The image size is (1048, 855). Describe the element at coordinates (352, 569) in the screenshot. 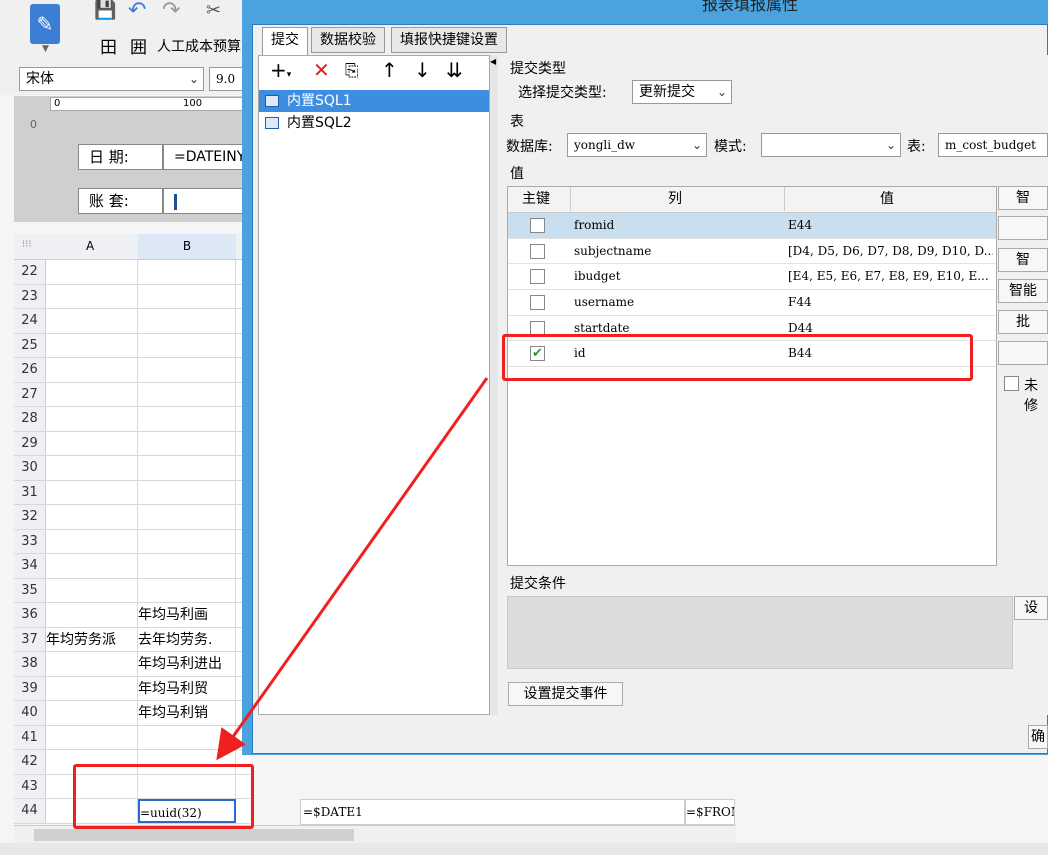

I see `annotation-arrow` at that location.